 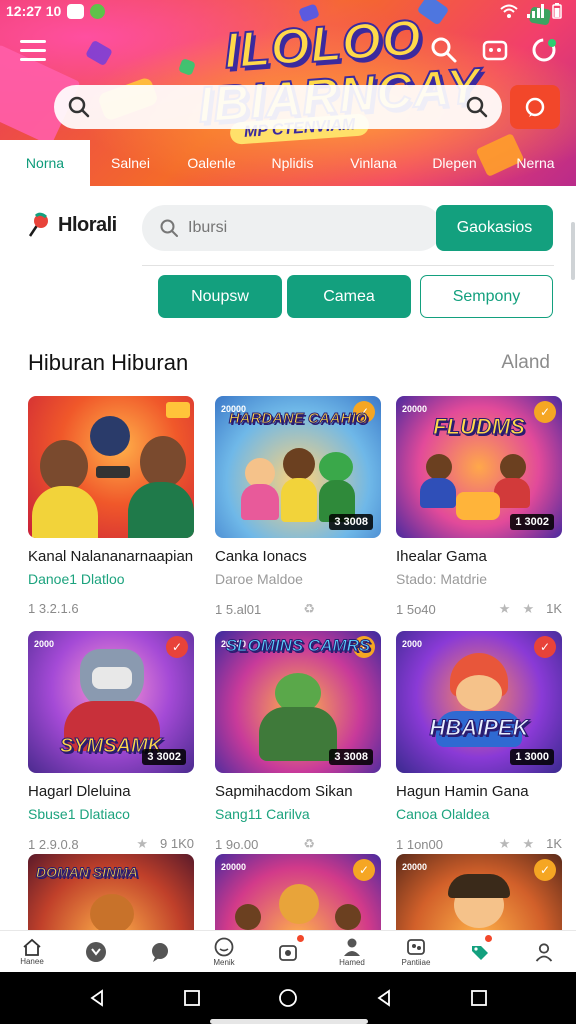 I want to click on card-meta: 1 3.2.1.6, so click(x=111, y=608).